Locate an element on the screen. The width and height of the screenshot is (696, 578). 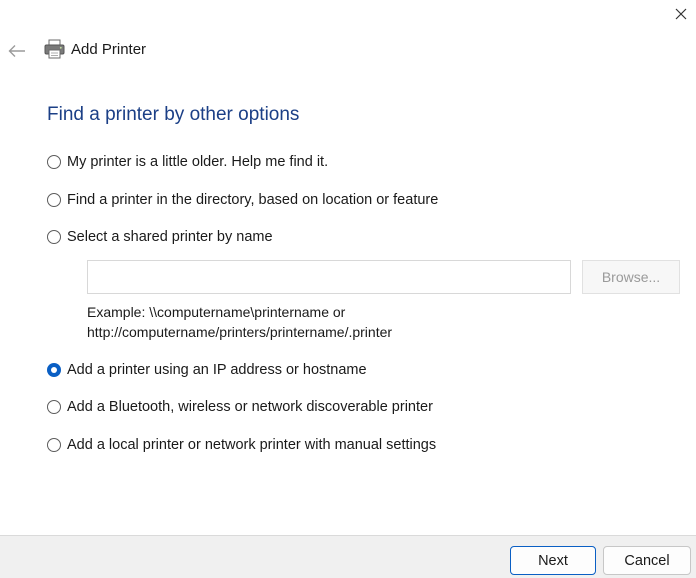
option-label: Select a shared printer by name is located at coordinates (170, 237).